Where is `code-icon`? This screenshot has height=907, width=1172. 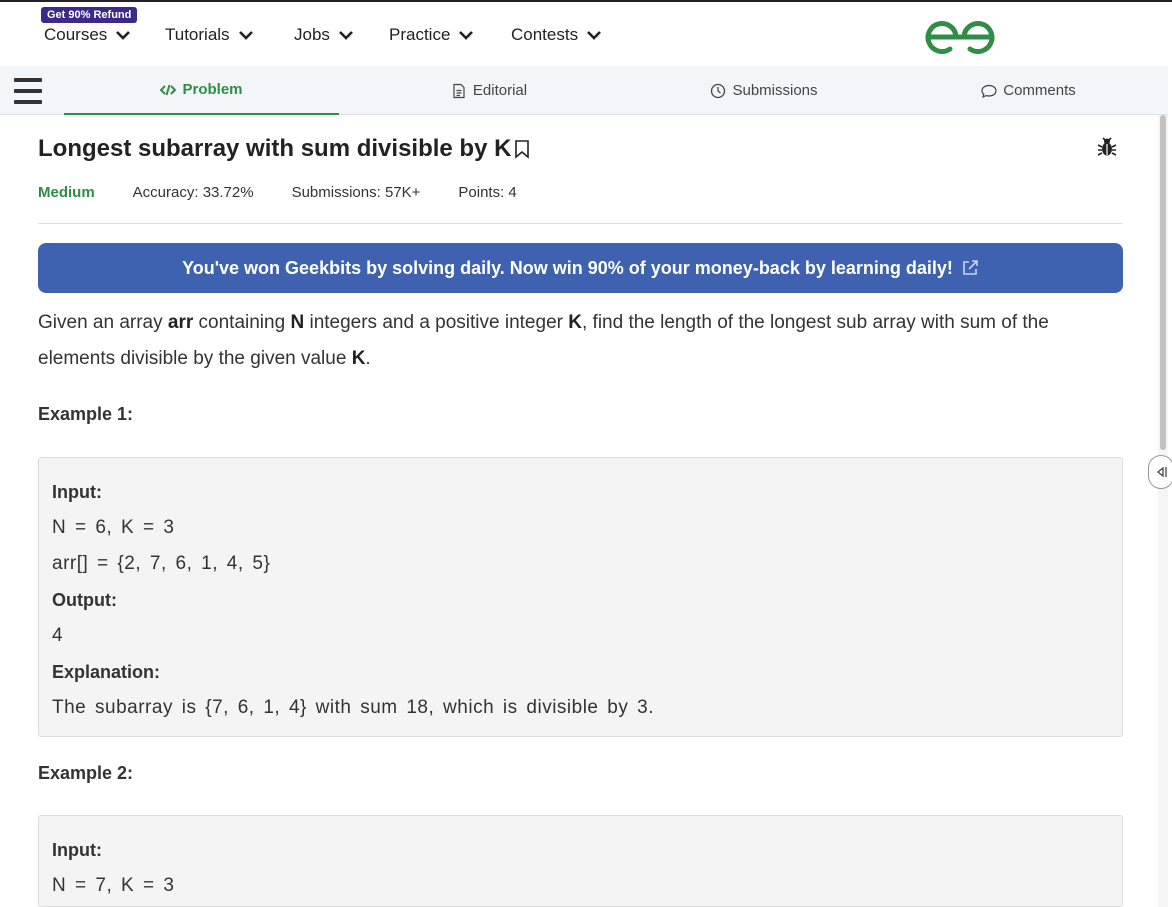
code-icon is located at coordinates (168, 89).